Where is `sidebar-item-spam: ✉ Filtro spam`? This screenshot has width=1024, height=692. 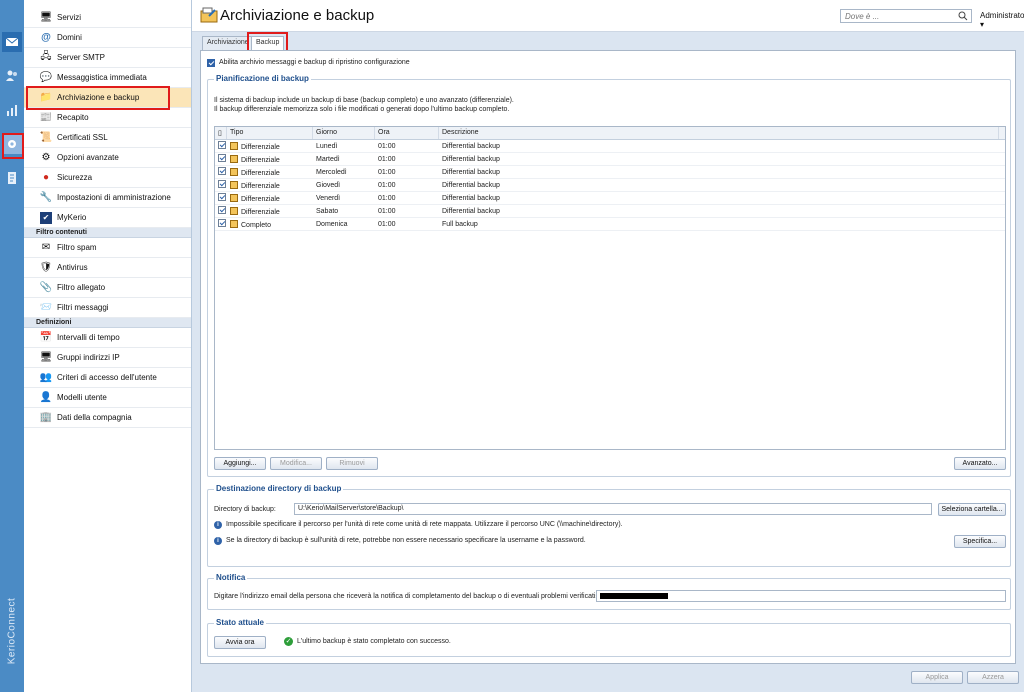 sidebar-item-spam: ✉ Filtro spam is located at coordinates (107, 248).